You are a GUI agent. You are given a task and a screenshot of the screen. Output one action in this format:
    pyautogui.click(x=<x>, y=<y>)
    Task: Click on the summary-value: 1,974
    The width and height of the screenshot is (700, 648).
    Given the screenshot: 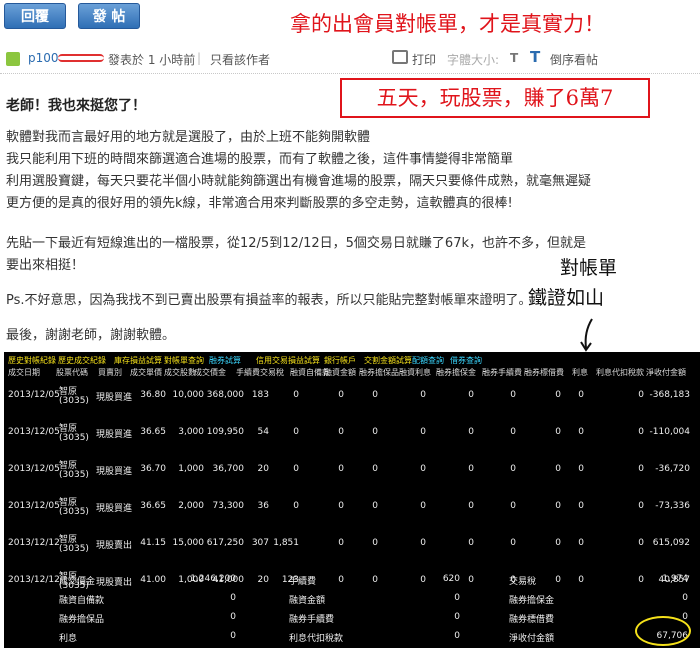 What is the action you would take?
    pyautogui.click(x=675, y=579)
    